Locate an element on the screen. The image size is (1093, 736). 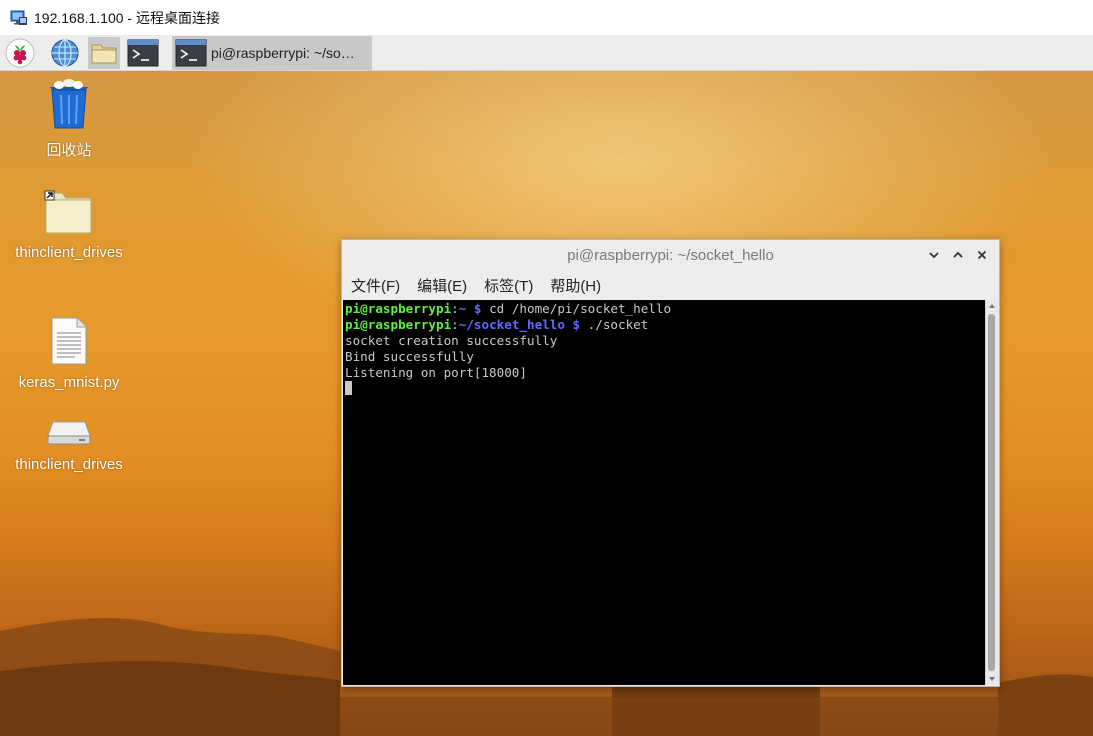
minimize-button is located at coordinates (934, 255).